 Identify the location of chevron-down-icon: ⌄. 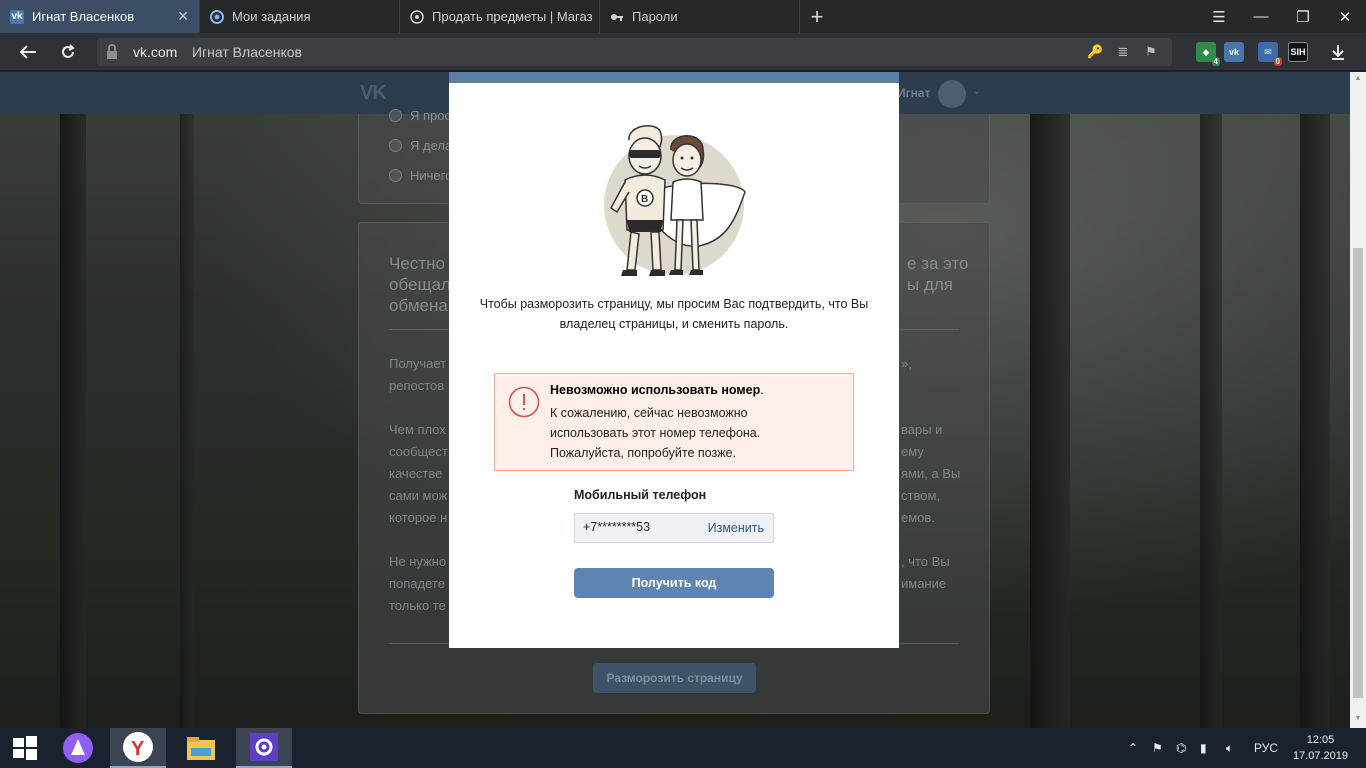
(976, 90).